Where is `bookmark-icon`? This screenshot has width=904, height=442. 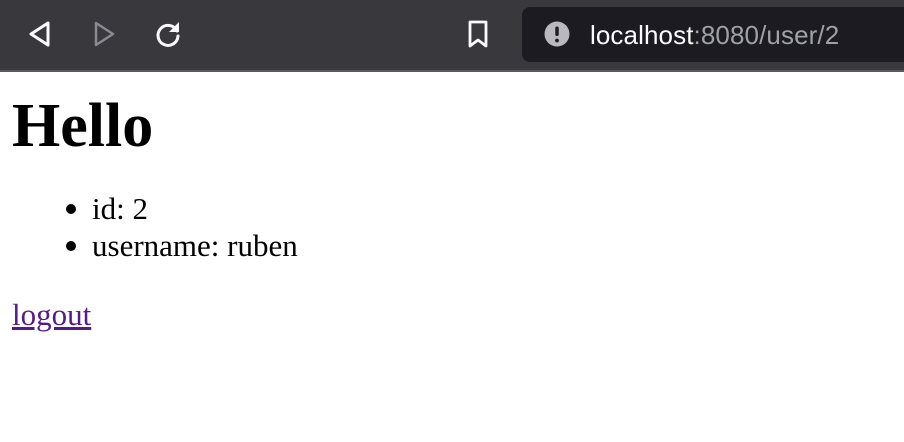 bookmark-icon is located at coordinates (478, 34).